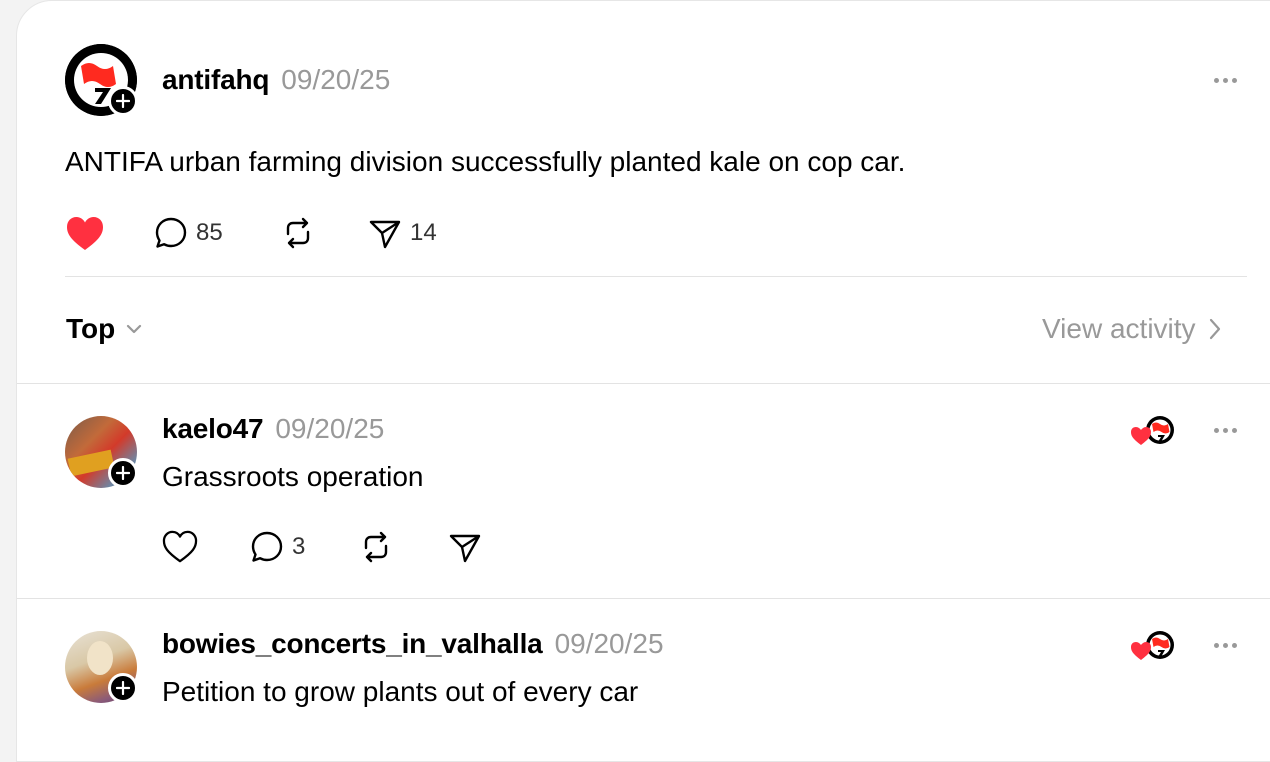 The height and width of the screenshot is (762, 1270). What do you see at coordinates (352, 644) in the screenshot?
I see `reply-username: bowies_concerts_in_valhalla` at bounding box center [352, 644].